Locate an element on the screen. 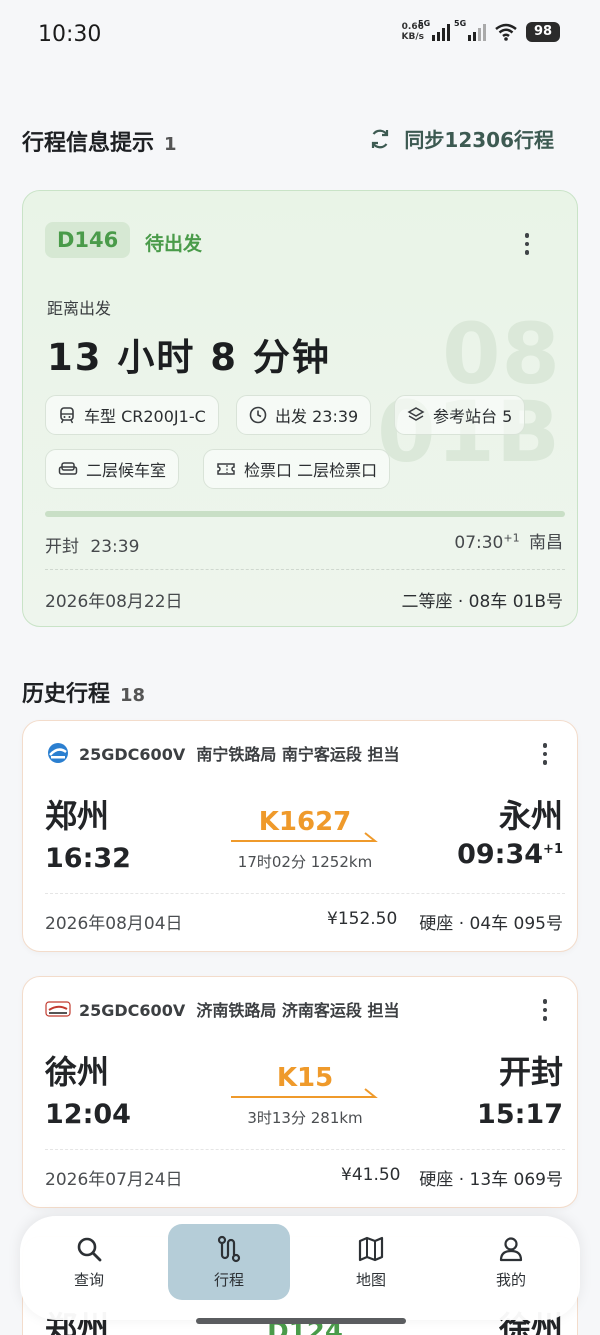  arrival-time: 15:17 is located at coordinates (520, 1114).